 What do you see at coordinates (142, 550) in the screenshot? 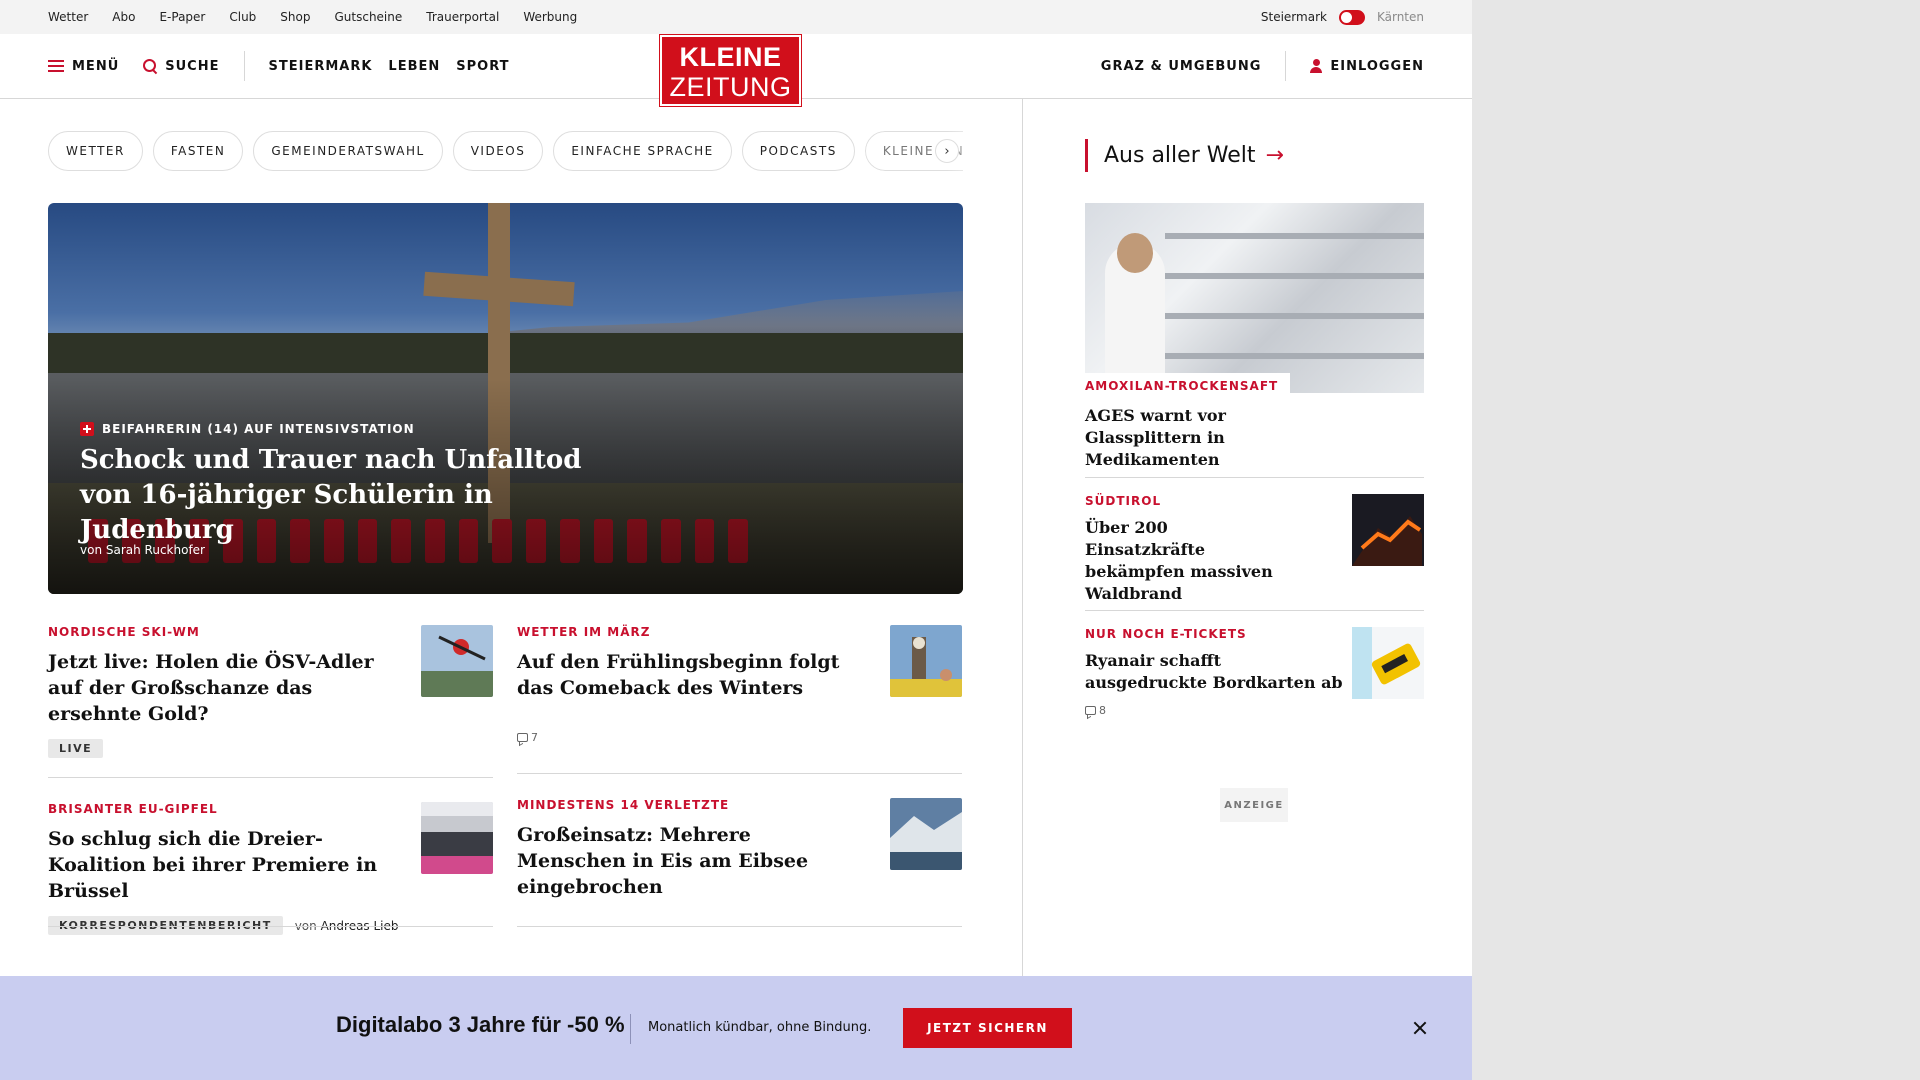
I see `hero-byline: von Sarah Ruckhofer` at bounding box center [142, 550].